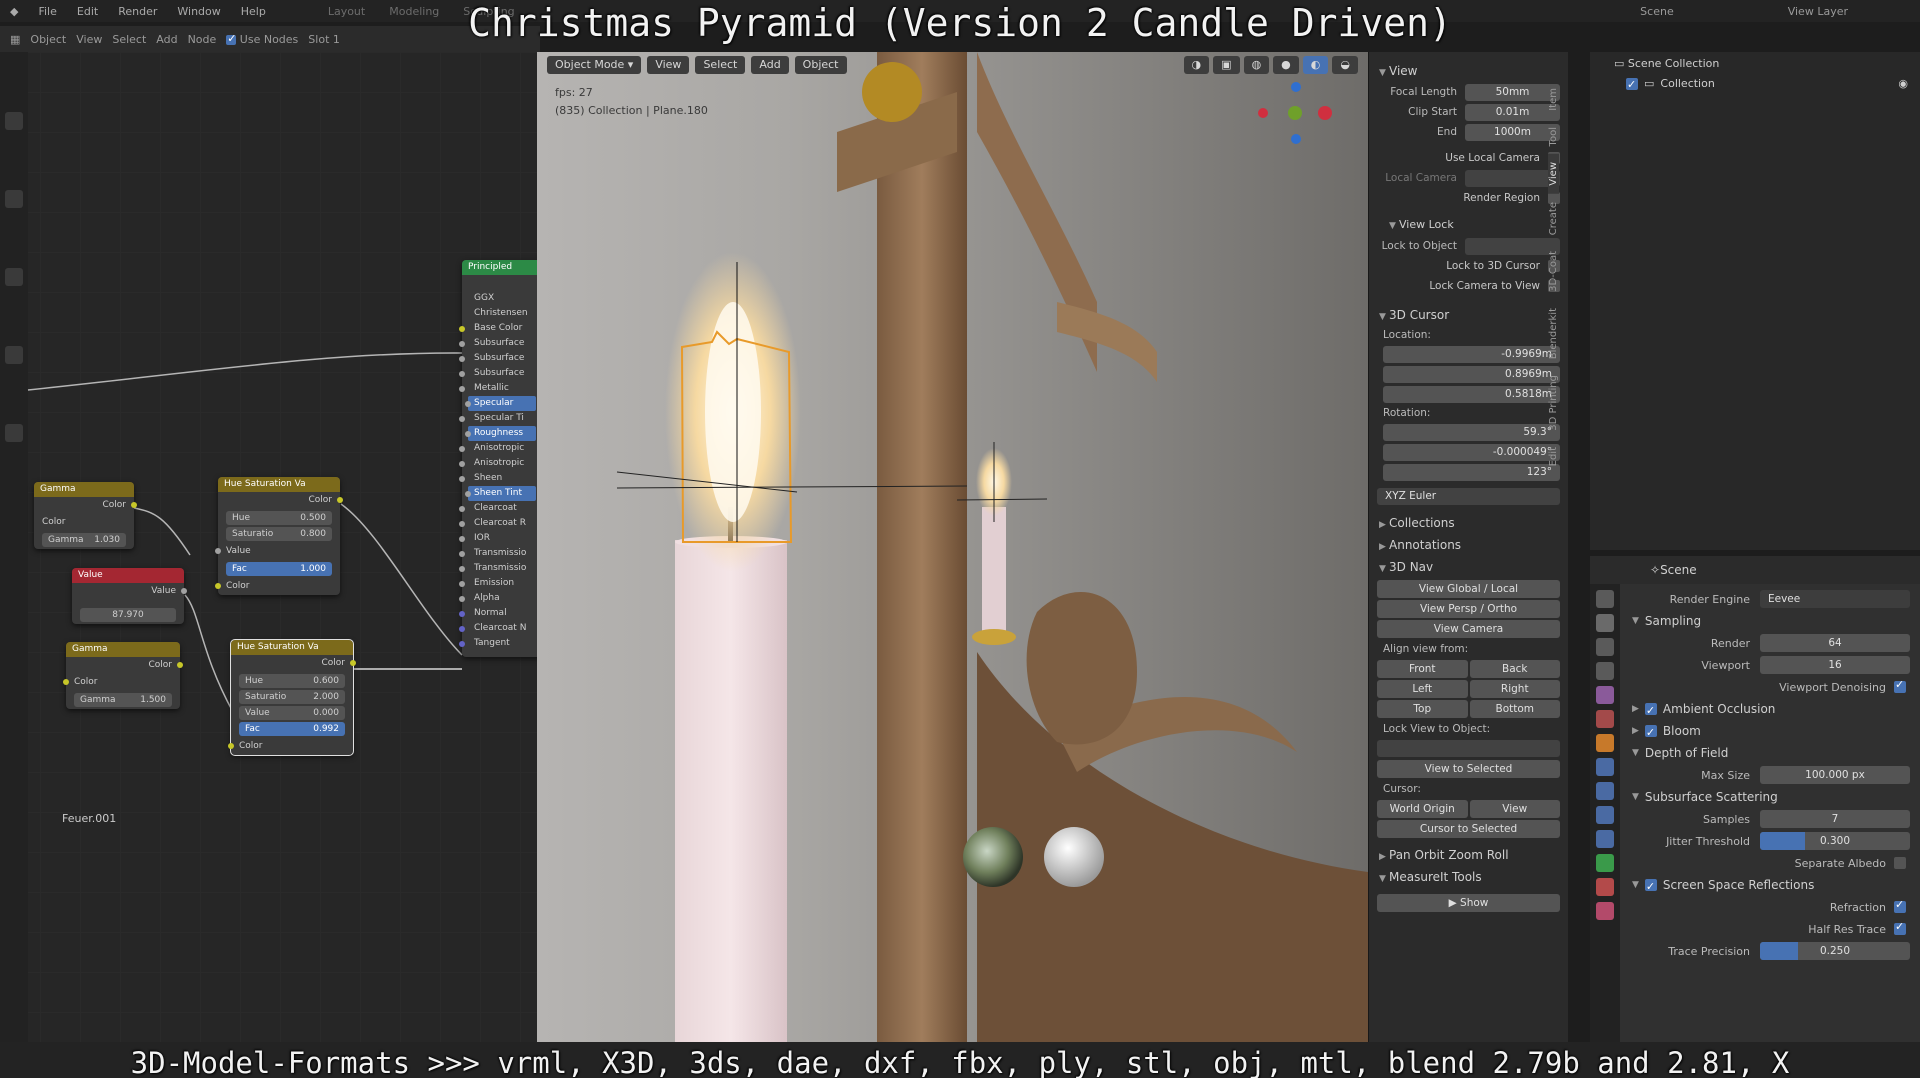 The image size is (1920, 1078). Describe the element at coordinates (1553, 174) in the screenshot. I see `tab-view: View` at that location.